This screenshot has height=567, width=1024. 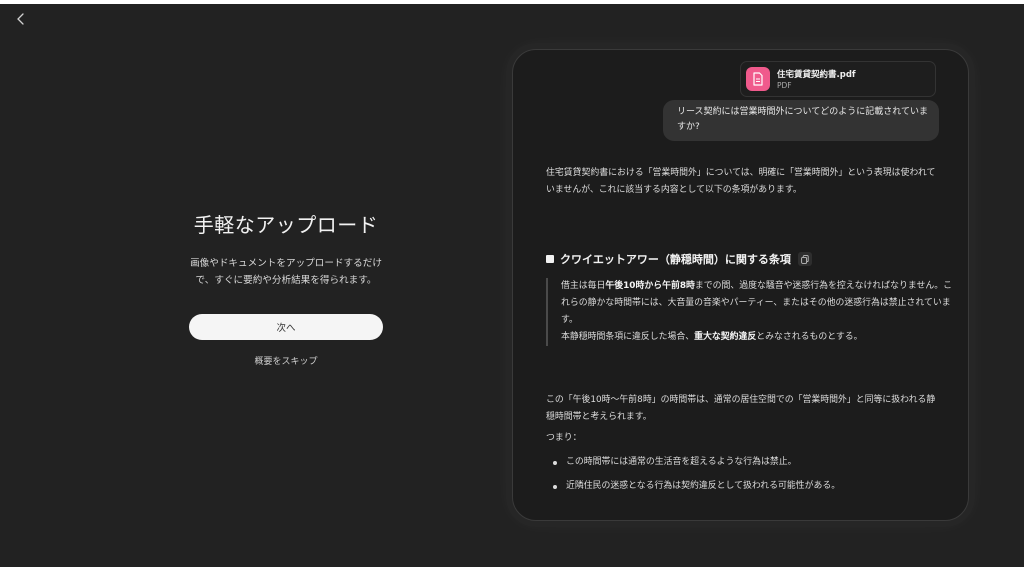 I want to click on attachment-card: 住宅賃貸契約書.pdf PDF, so click(x=838, y=79).